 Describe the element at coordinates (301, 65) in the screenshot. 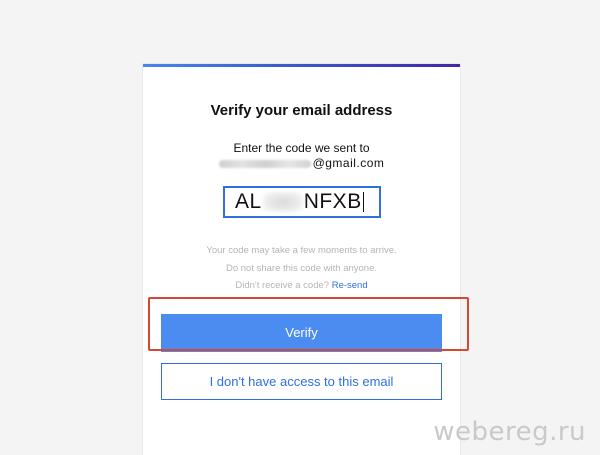

I see `card-accent-bar` at that location.